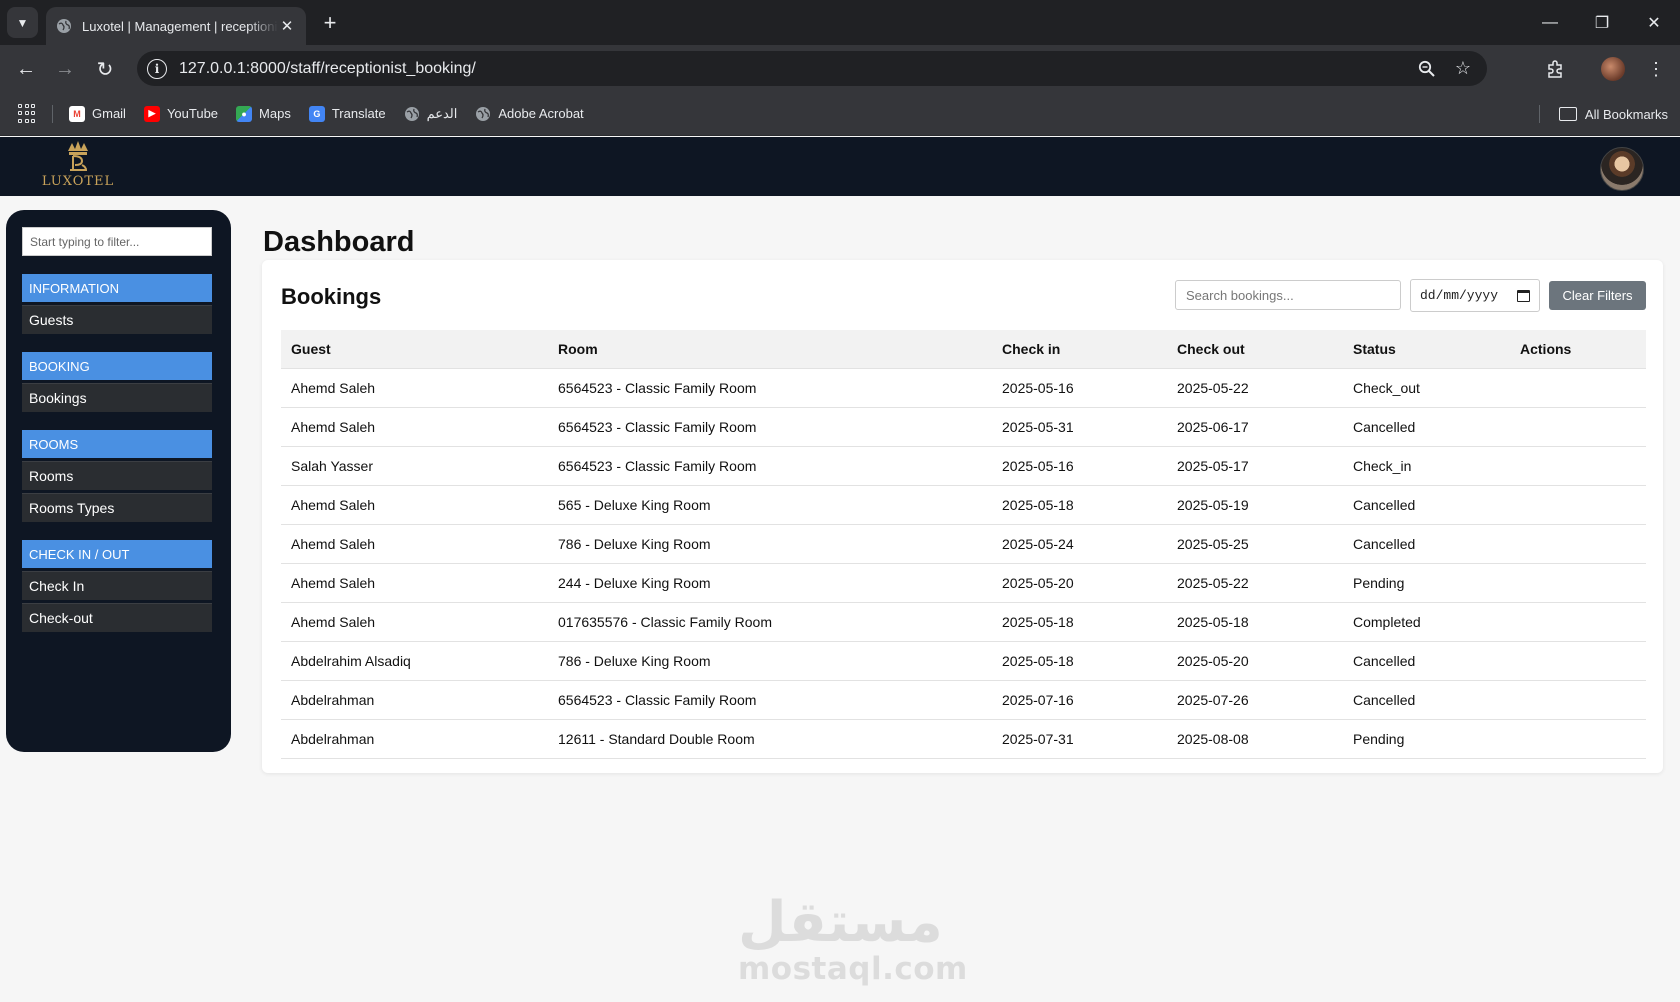  I want to click on bookmark-maps: ● Maps, so click(263, 113).